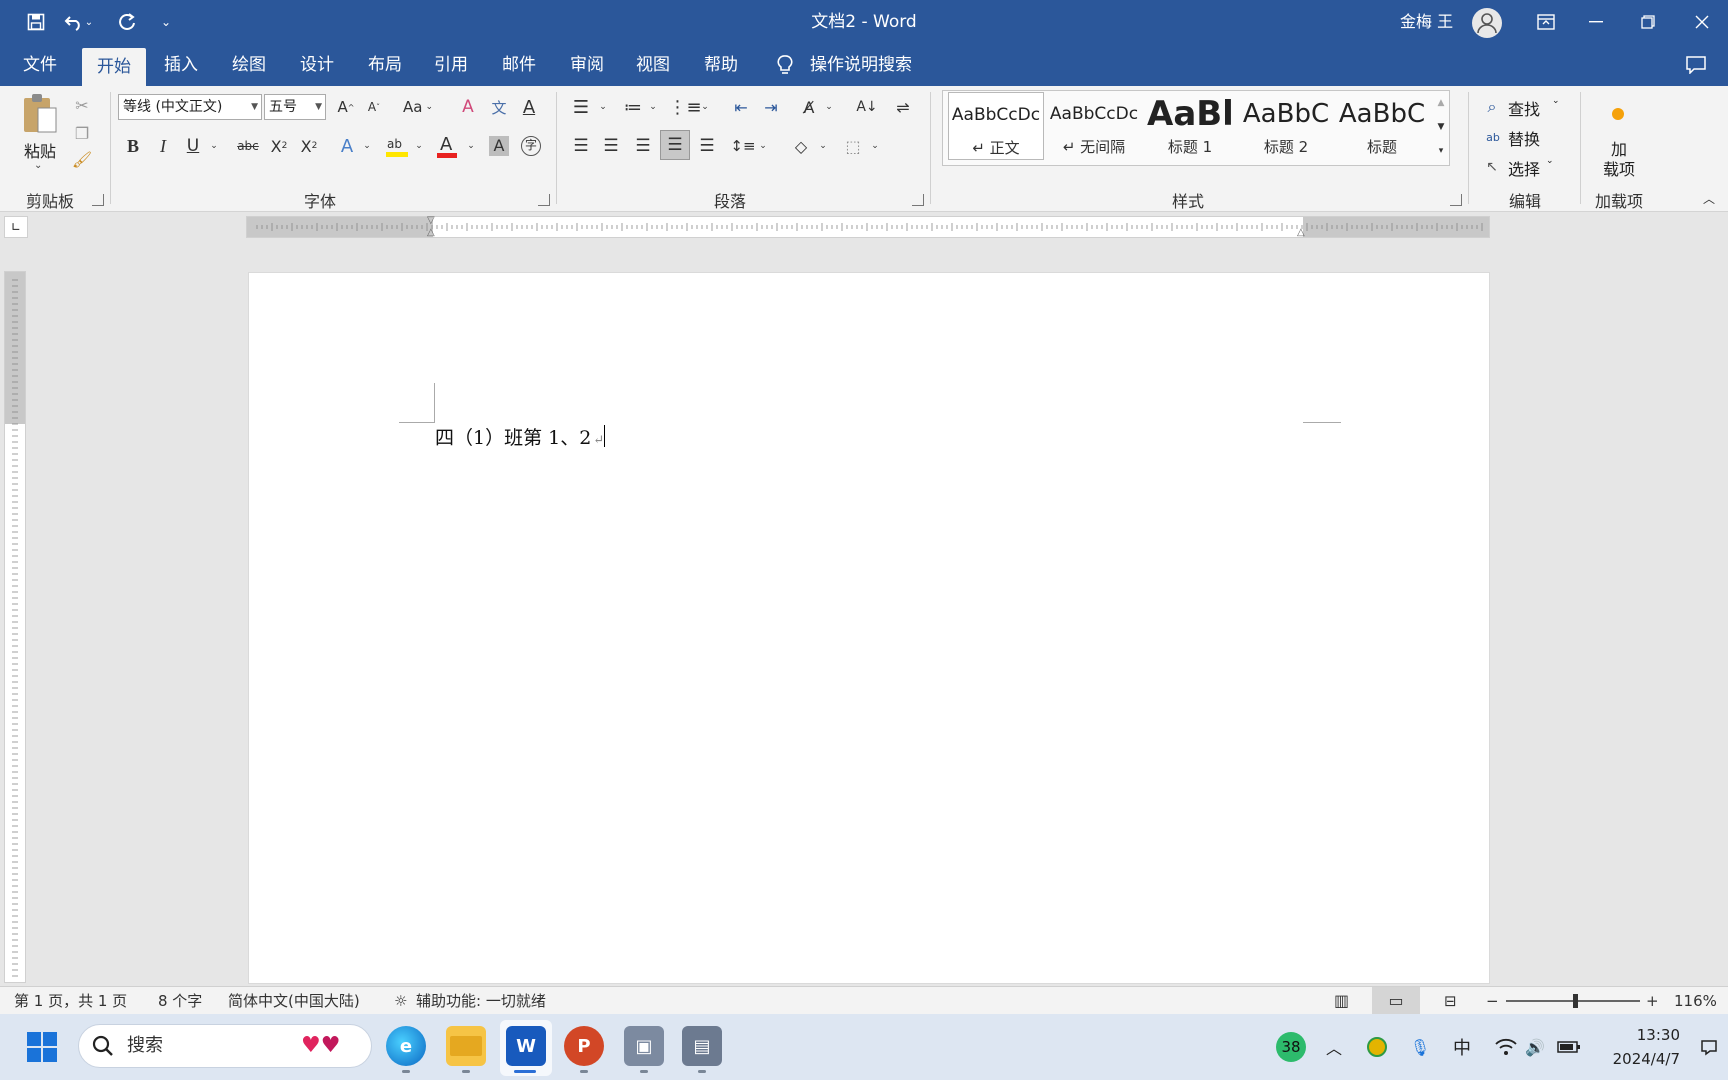 This screenshot has width=1728, height=1080. What do you see at coordinates (611, 146) in the screenshot?
I see `align-center-icon: ☰` at bounding box center [611, 146].